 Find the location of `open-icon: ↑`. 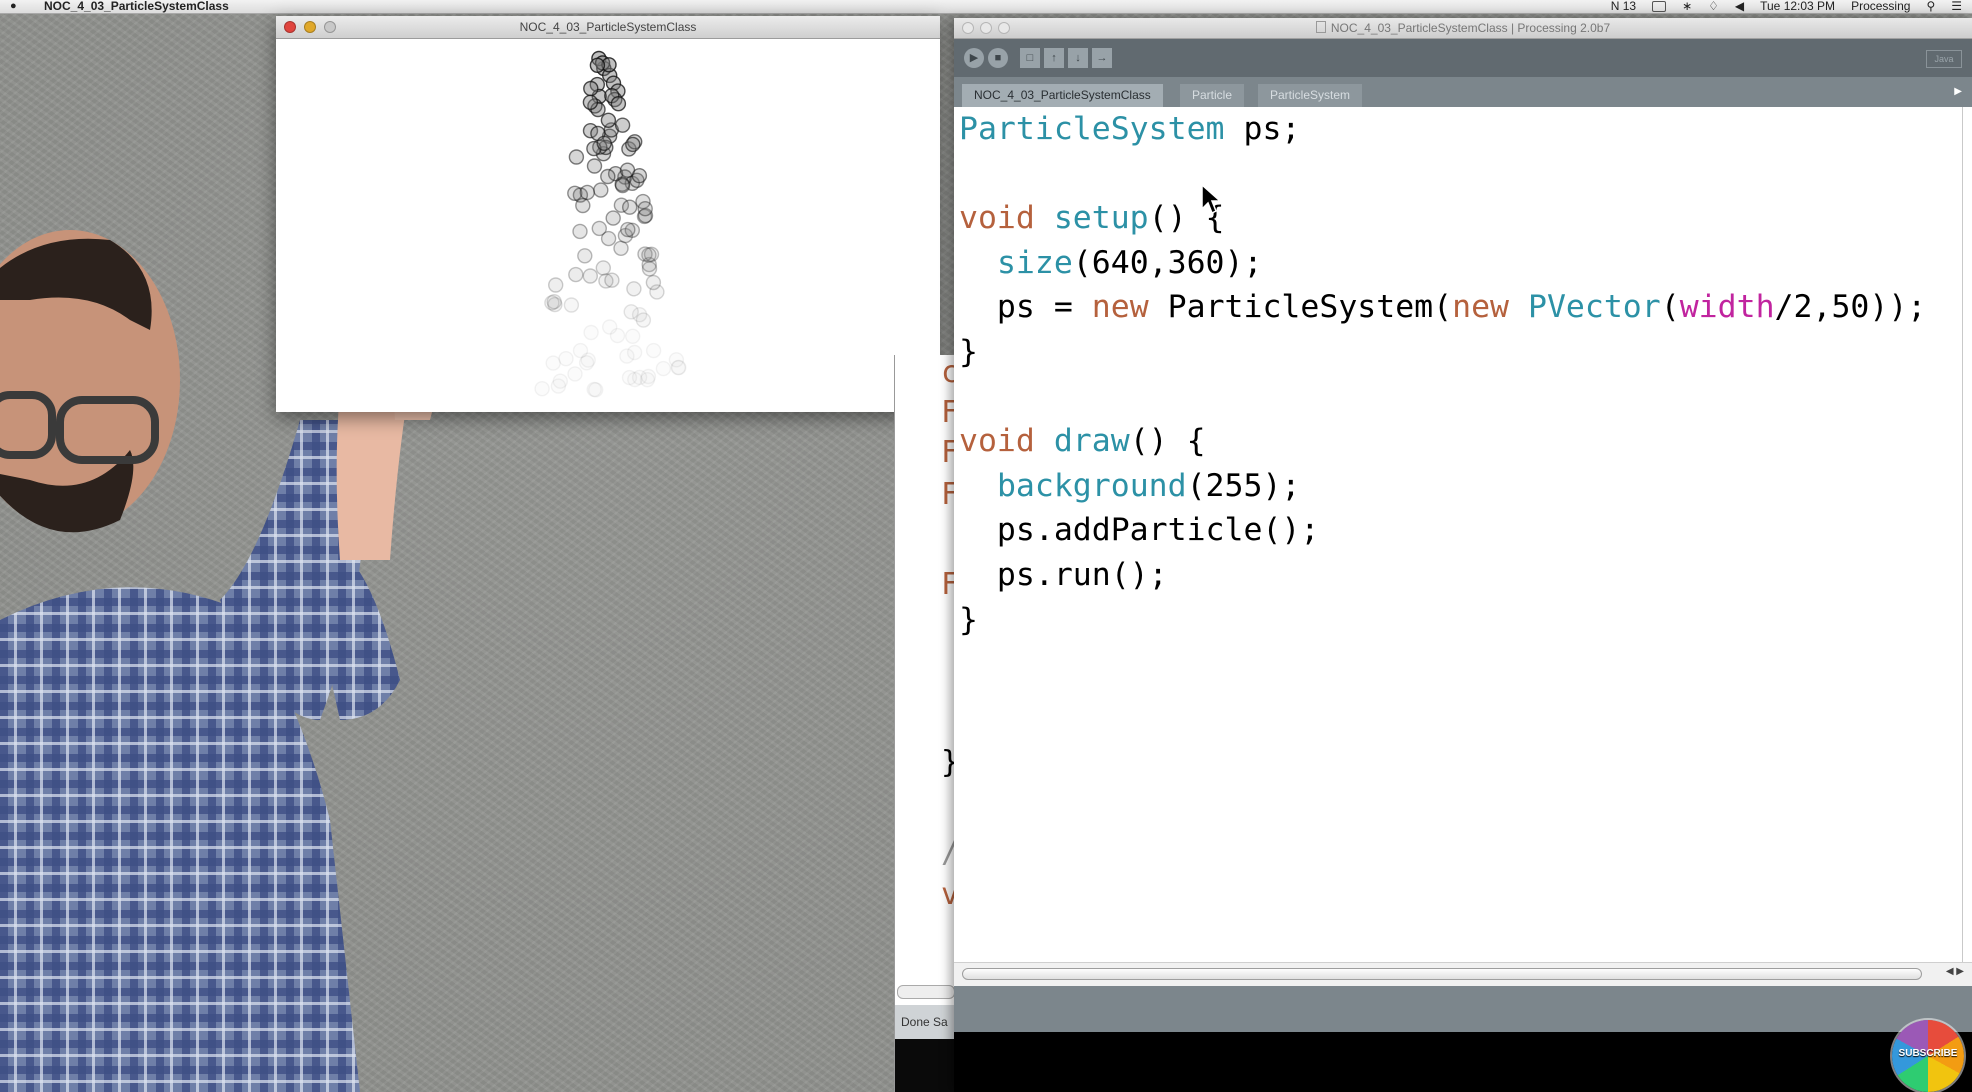

open-icon: ↑ is located at coordinates (1054, 58).